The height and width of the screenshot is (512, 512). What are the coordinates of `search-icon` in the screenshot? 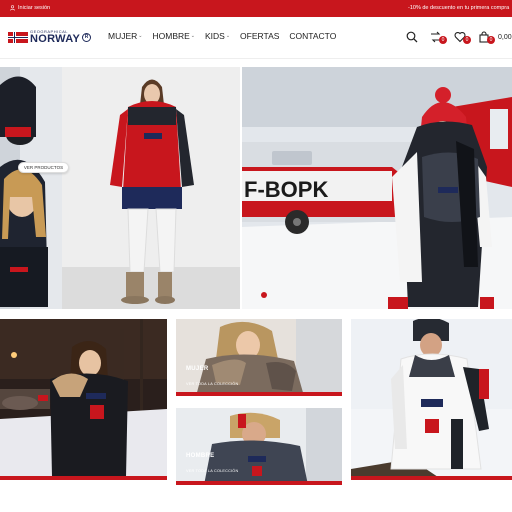 It's located at (412, 37).